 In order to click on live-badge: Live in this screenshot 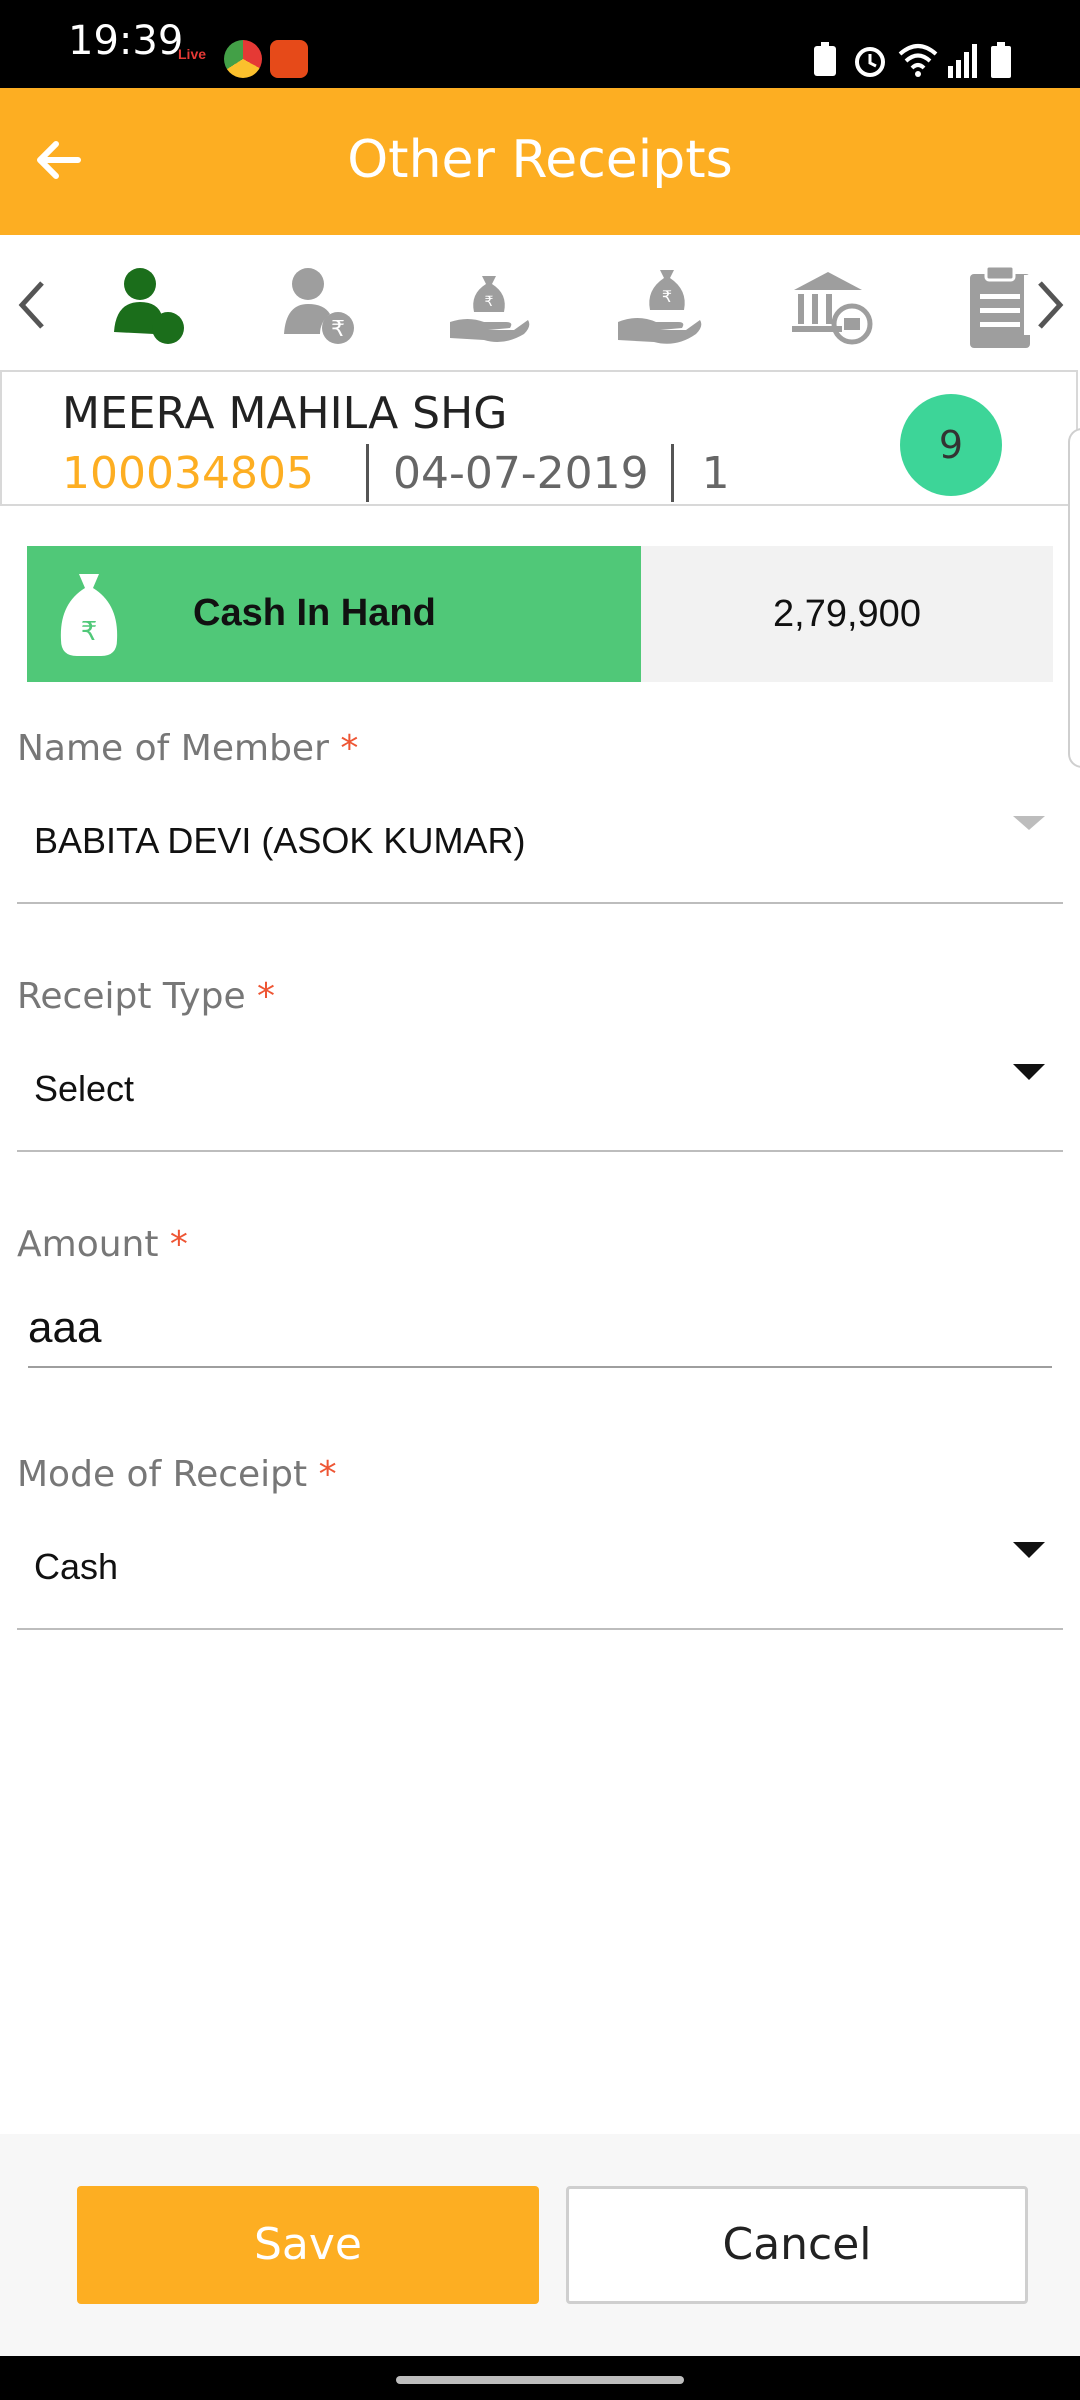, I will do `click(192, 54)`.